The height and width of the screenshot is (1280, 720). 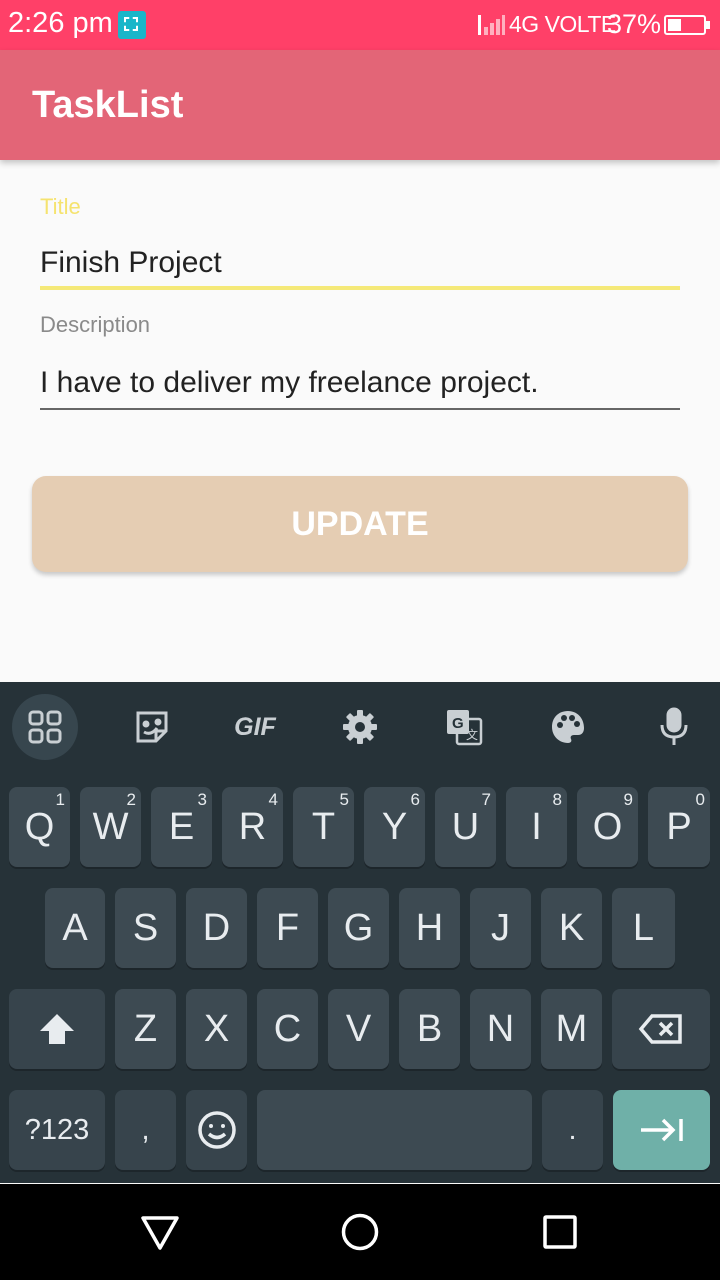 I want to click on key-i: I8, so click(x=536, y=827).